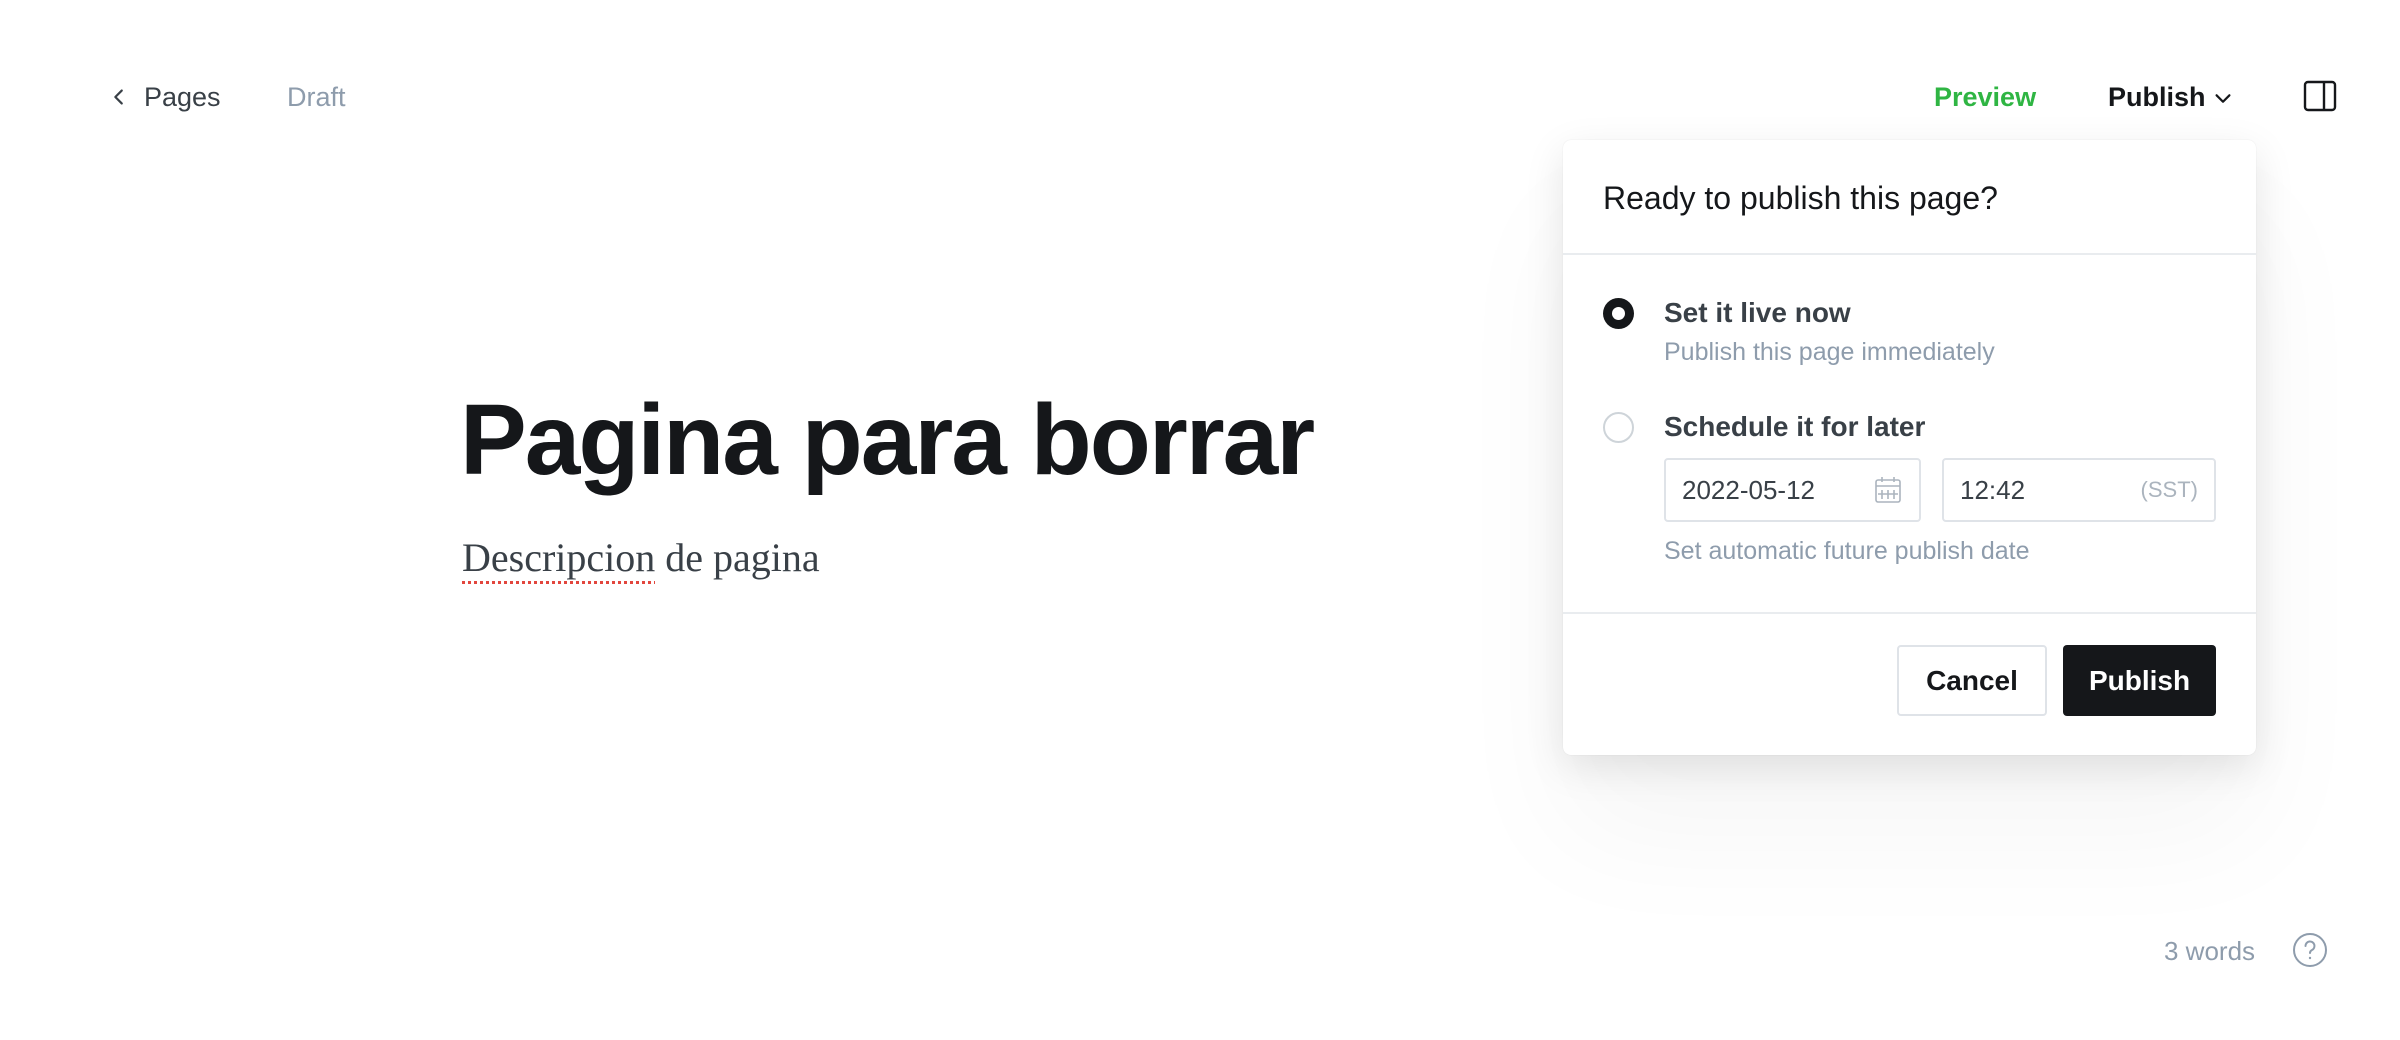 The image size is (2400, 1040). I want to click on publish-menu-button: Publish, so click(2171, 97).